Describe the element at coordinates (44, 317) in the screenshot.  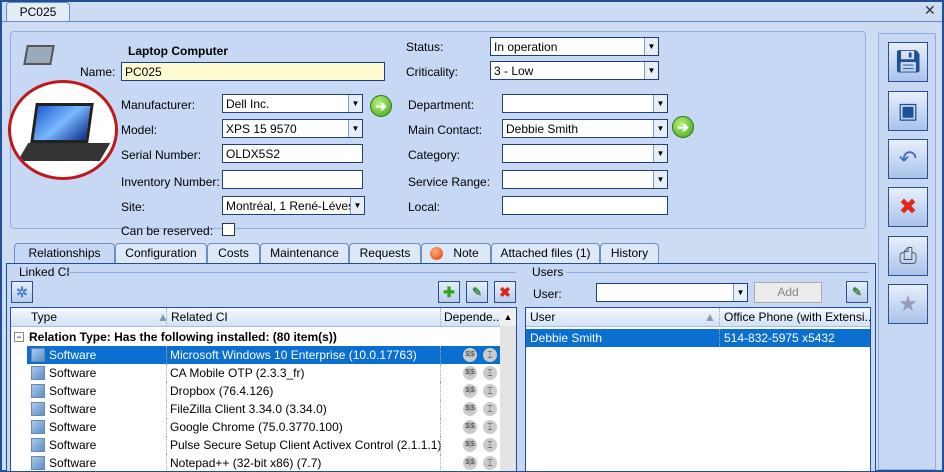
I see `column-type: Type` at that location.